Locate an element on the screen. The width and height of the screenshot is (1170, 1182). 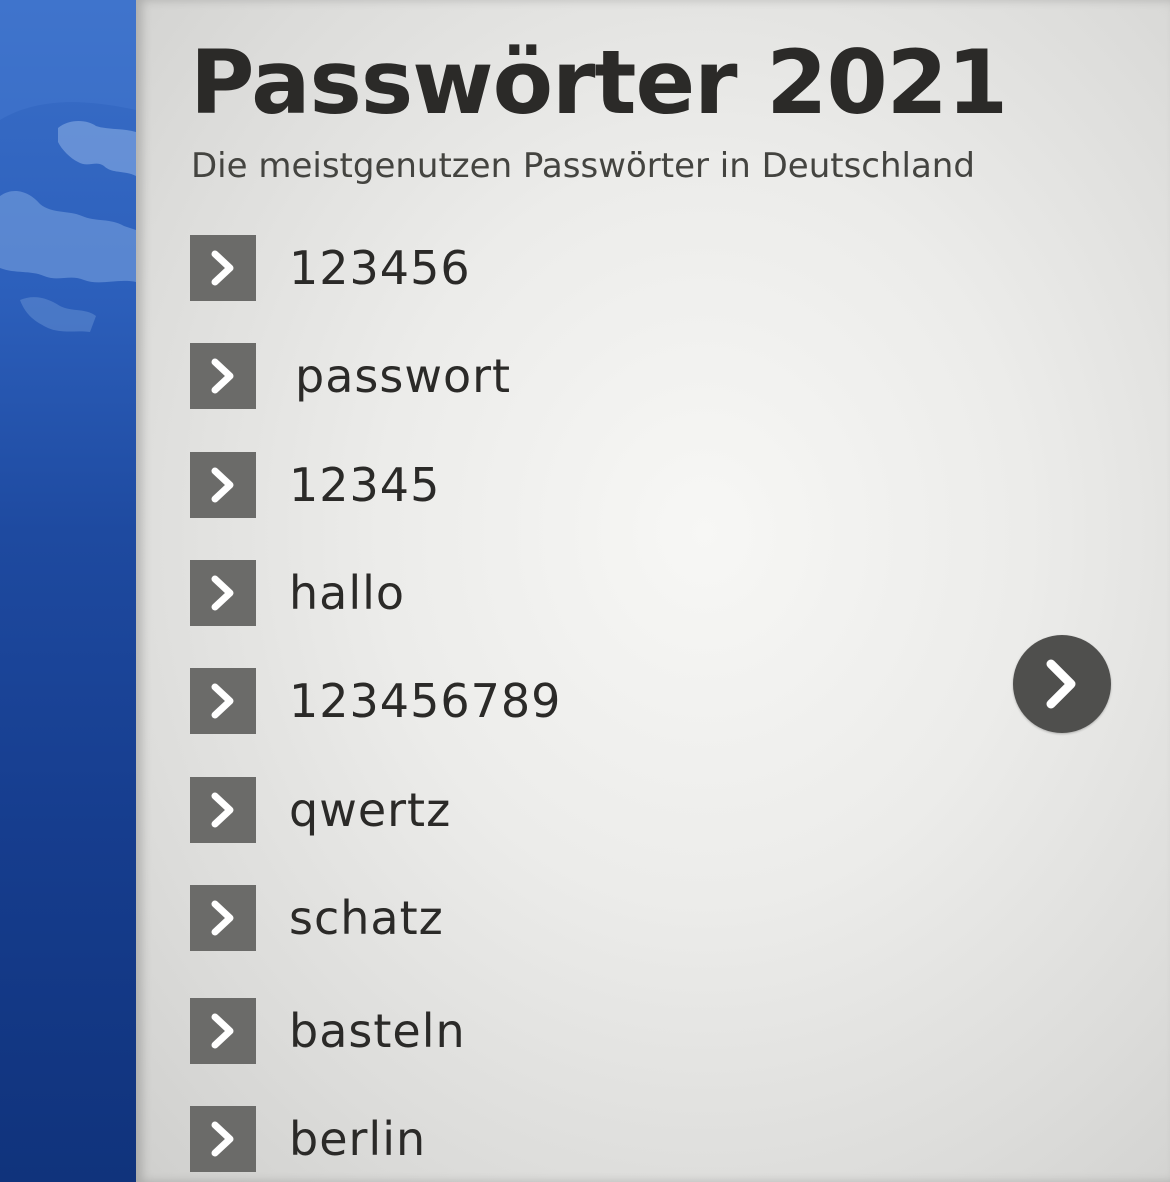
password-label: berlin is located at coordinates (358, 1139).